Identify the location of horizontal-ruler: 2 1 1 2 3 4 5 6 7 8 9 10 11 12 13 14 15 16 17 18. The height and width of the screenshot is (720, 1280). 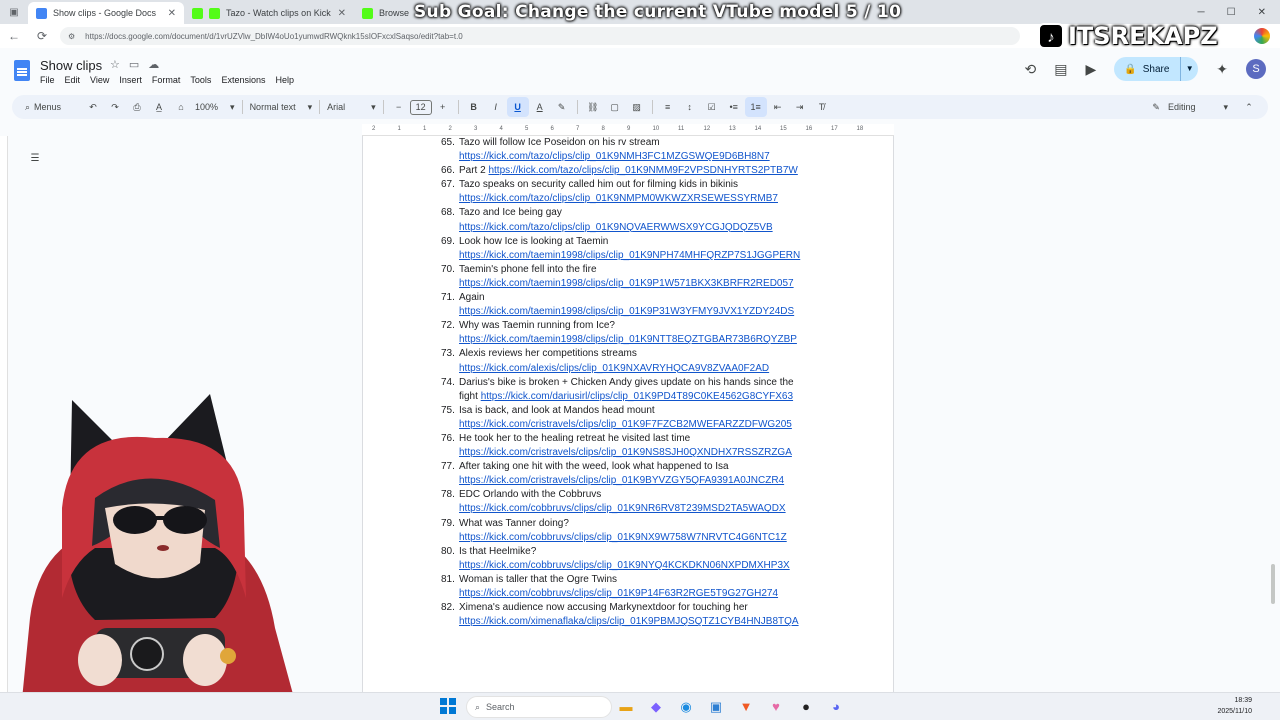
(628, 130).